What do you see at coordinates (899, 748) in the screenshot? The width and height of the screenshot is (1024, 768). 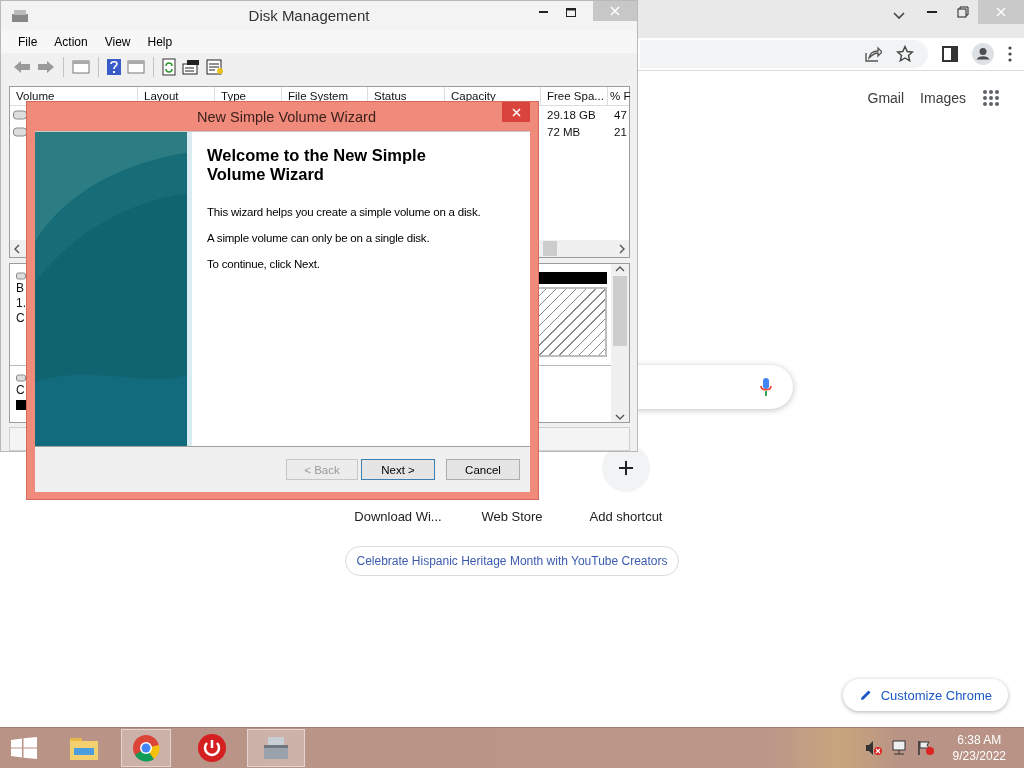 I see `network-icon` at bounding box center [899, 748].